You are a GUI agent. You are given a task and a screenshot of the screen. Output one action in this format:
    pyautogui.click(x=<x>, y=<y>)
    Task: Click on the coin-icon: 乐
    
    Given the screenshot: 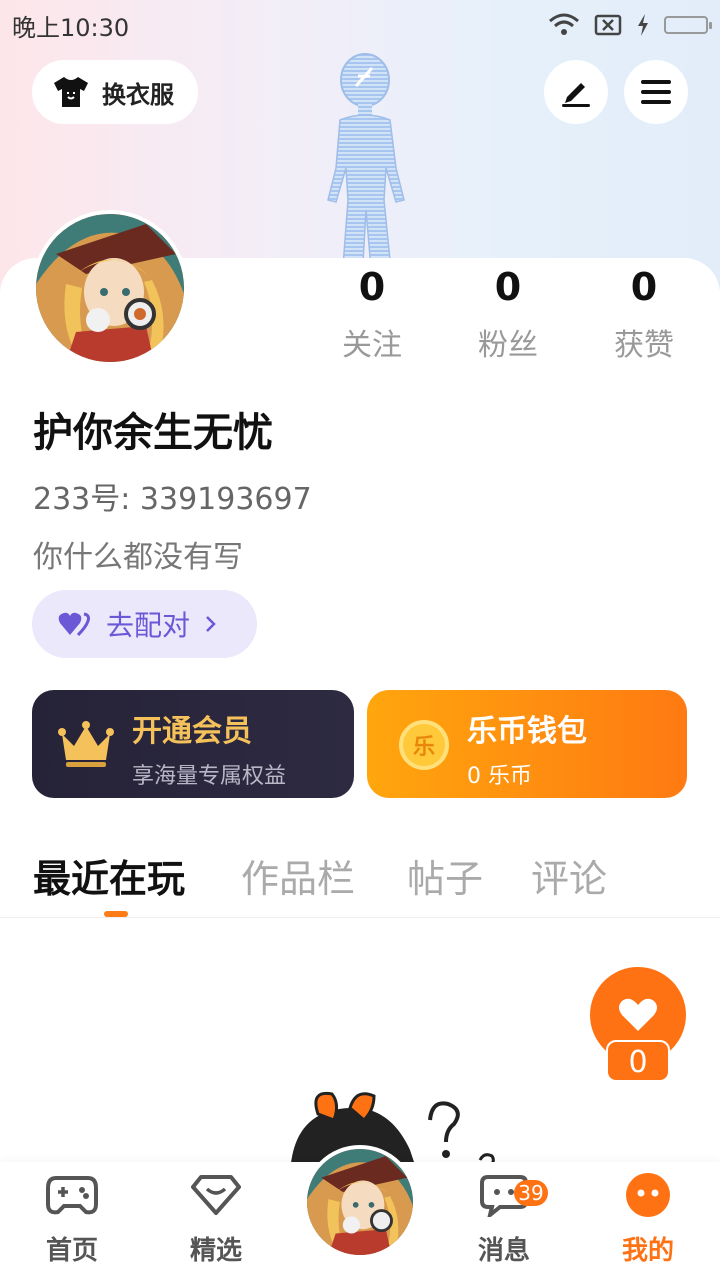 What is the action you would take?
    pyautogui.click(x=424, y=745)
    